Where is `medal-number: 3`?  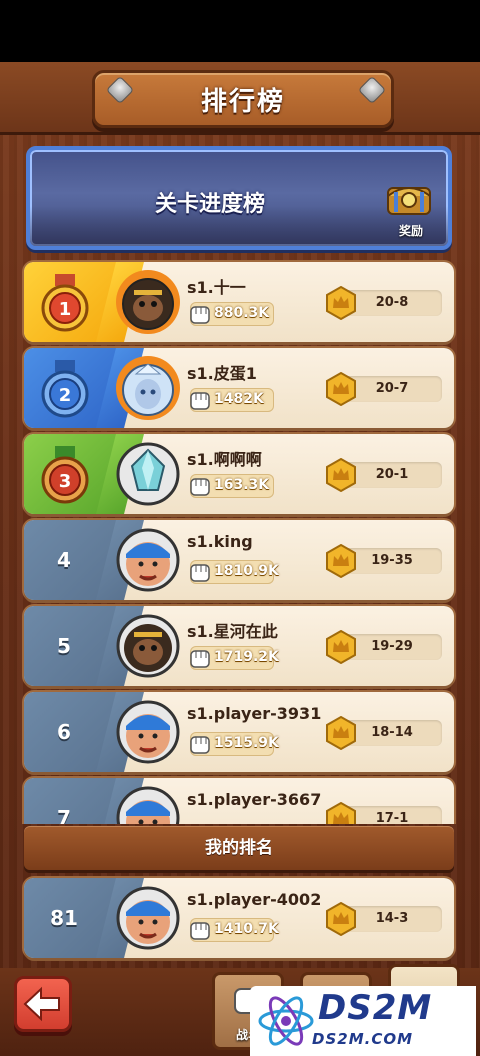 medal-number: 3 is located at coordinates (65, 481).